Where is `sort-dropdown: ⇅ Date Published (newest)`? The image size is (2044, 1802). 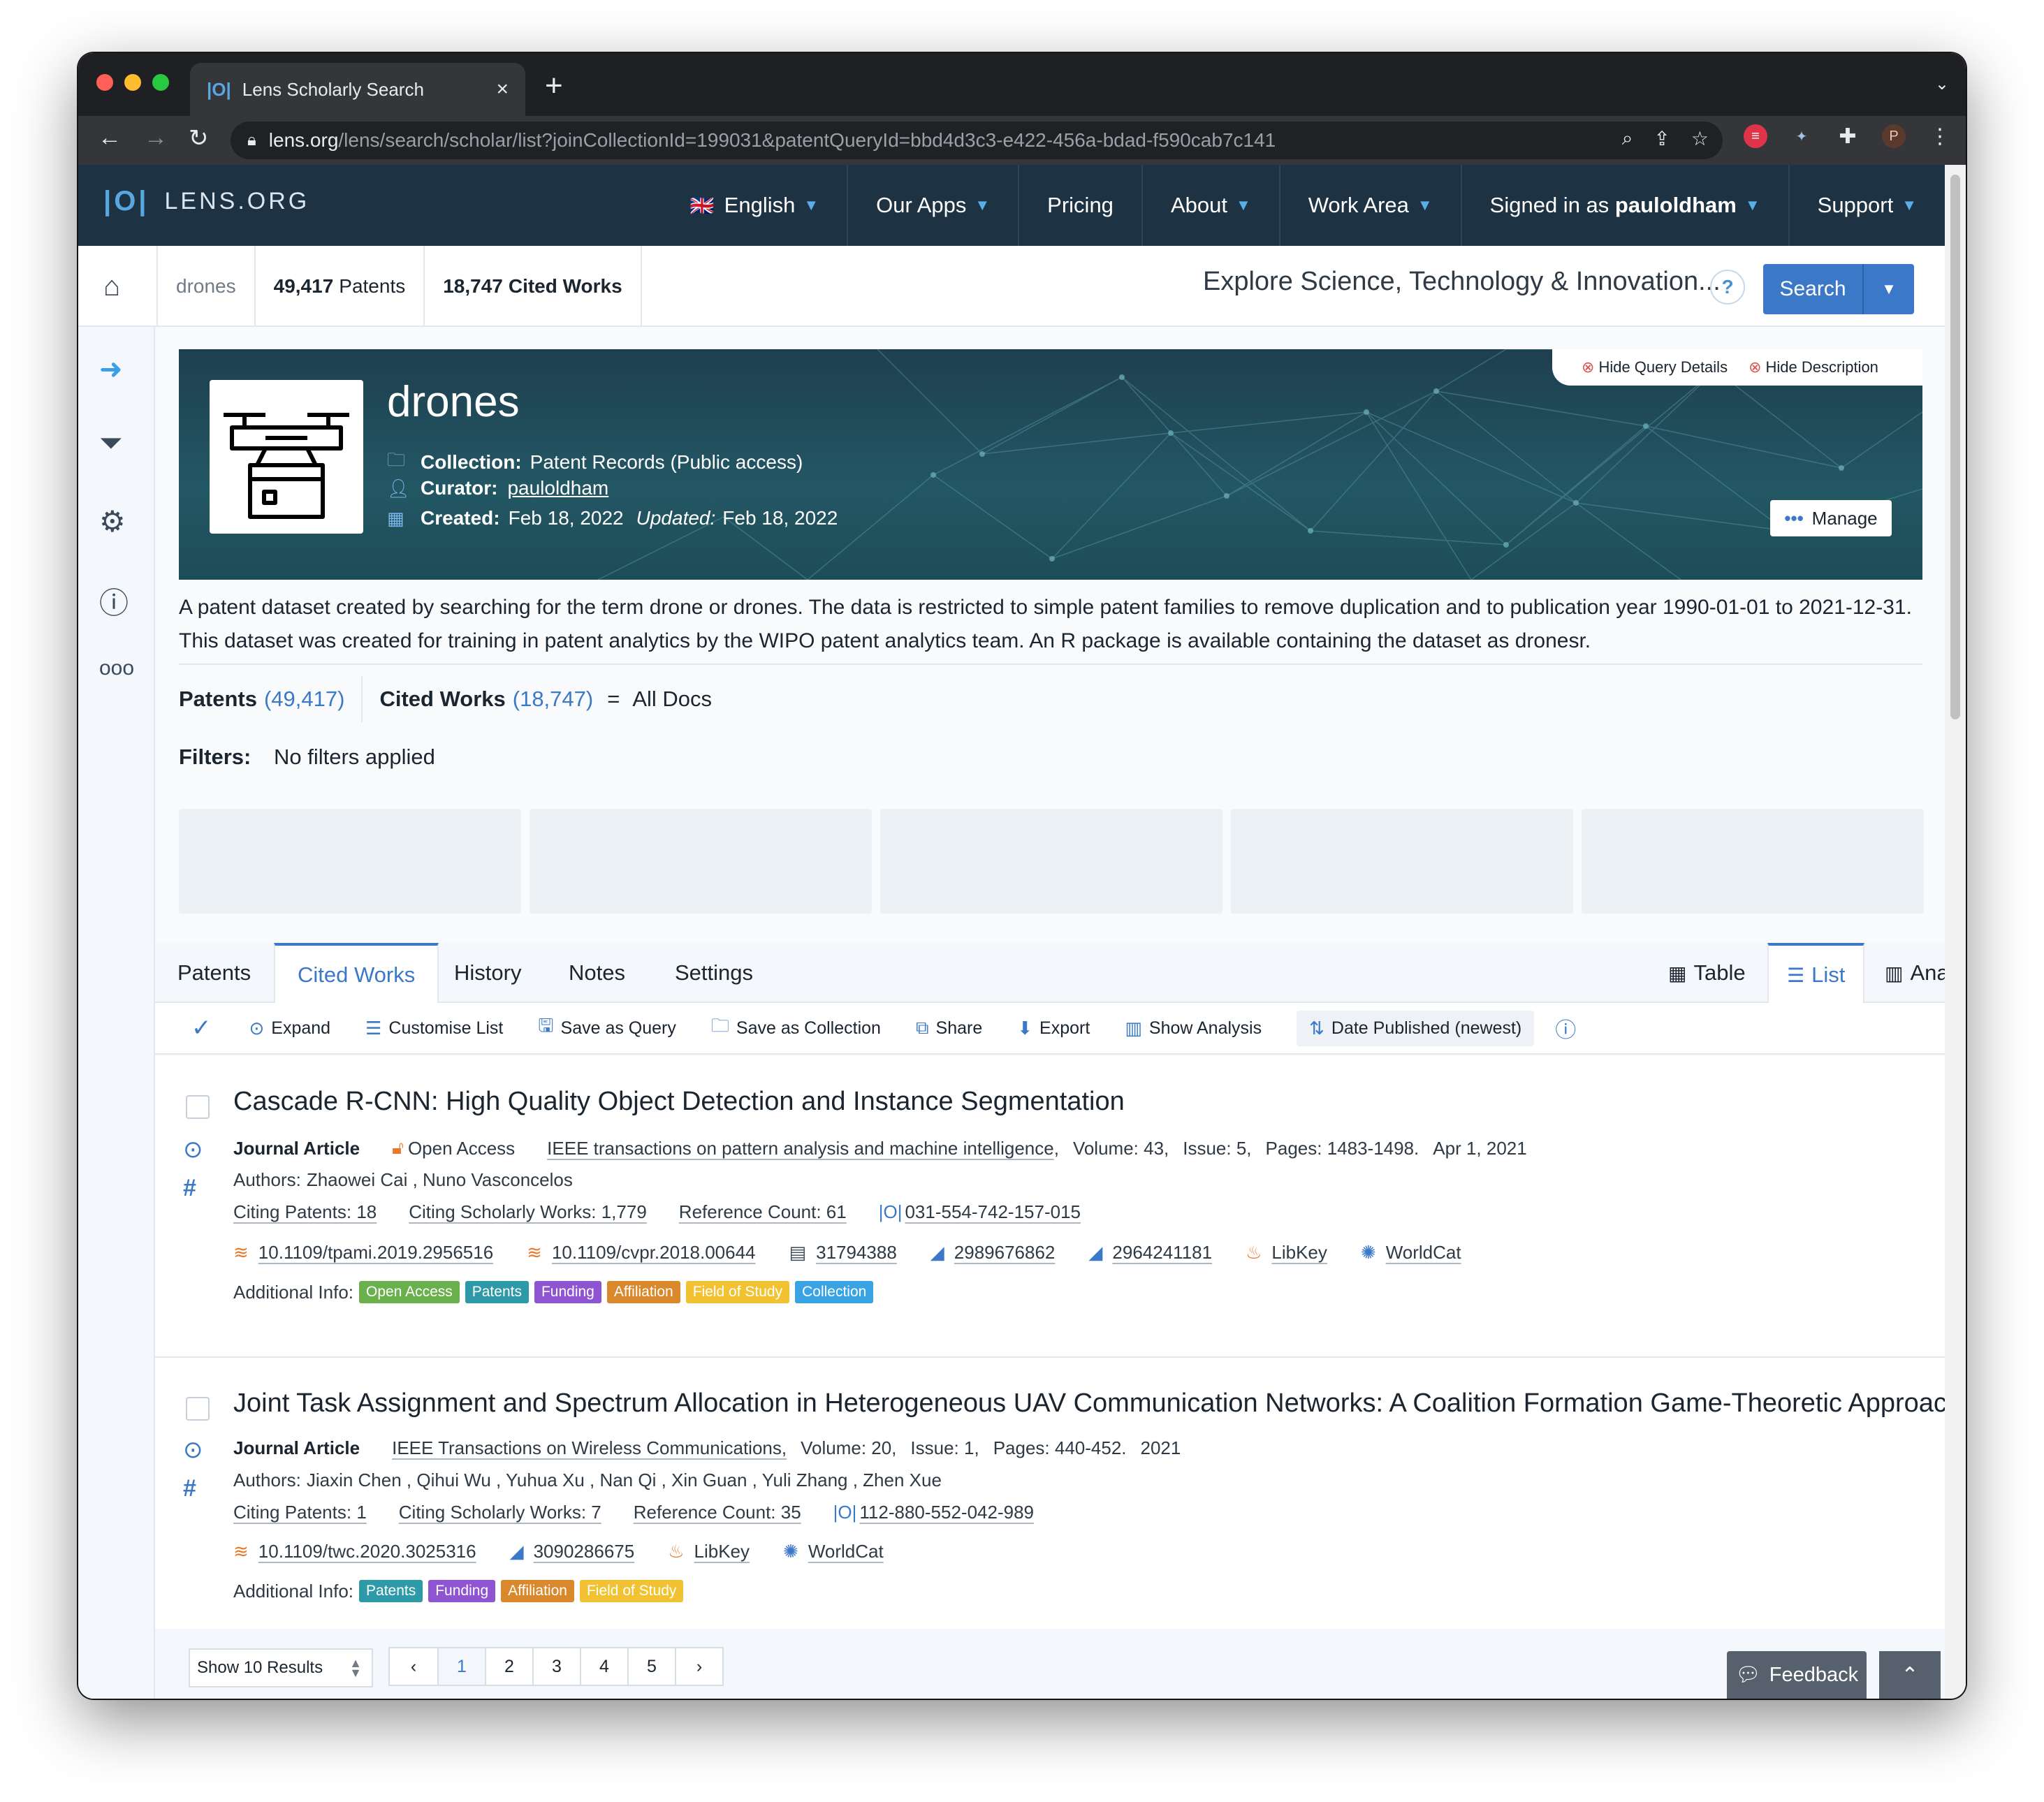
sort-dropdown: ⇅ Date Published (newest) is located at coordinates (1416, 1028).